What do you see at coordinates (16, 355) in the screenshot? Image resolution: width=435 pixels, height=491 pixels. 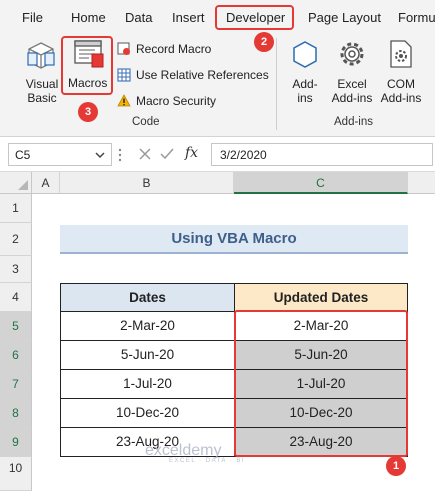 I see `row-header-6: 6` at bounding box center [16, 355].